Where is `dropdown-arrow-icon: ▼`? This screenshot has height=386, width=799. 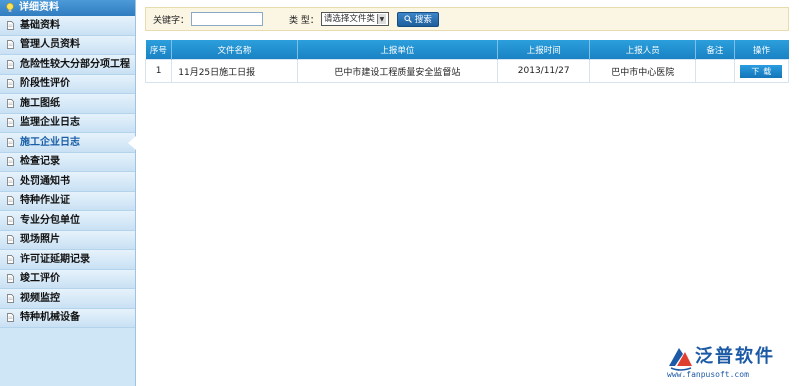 dropdown-arrow-icon: ▼ is located at coordinates (381, 19).